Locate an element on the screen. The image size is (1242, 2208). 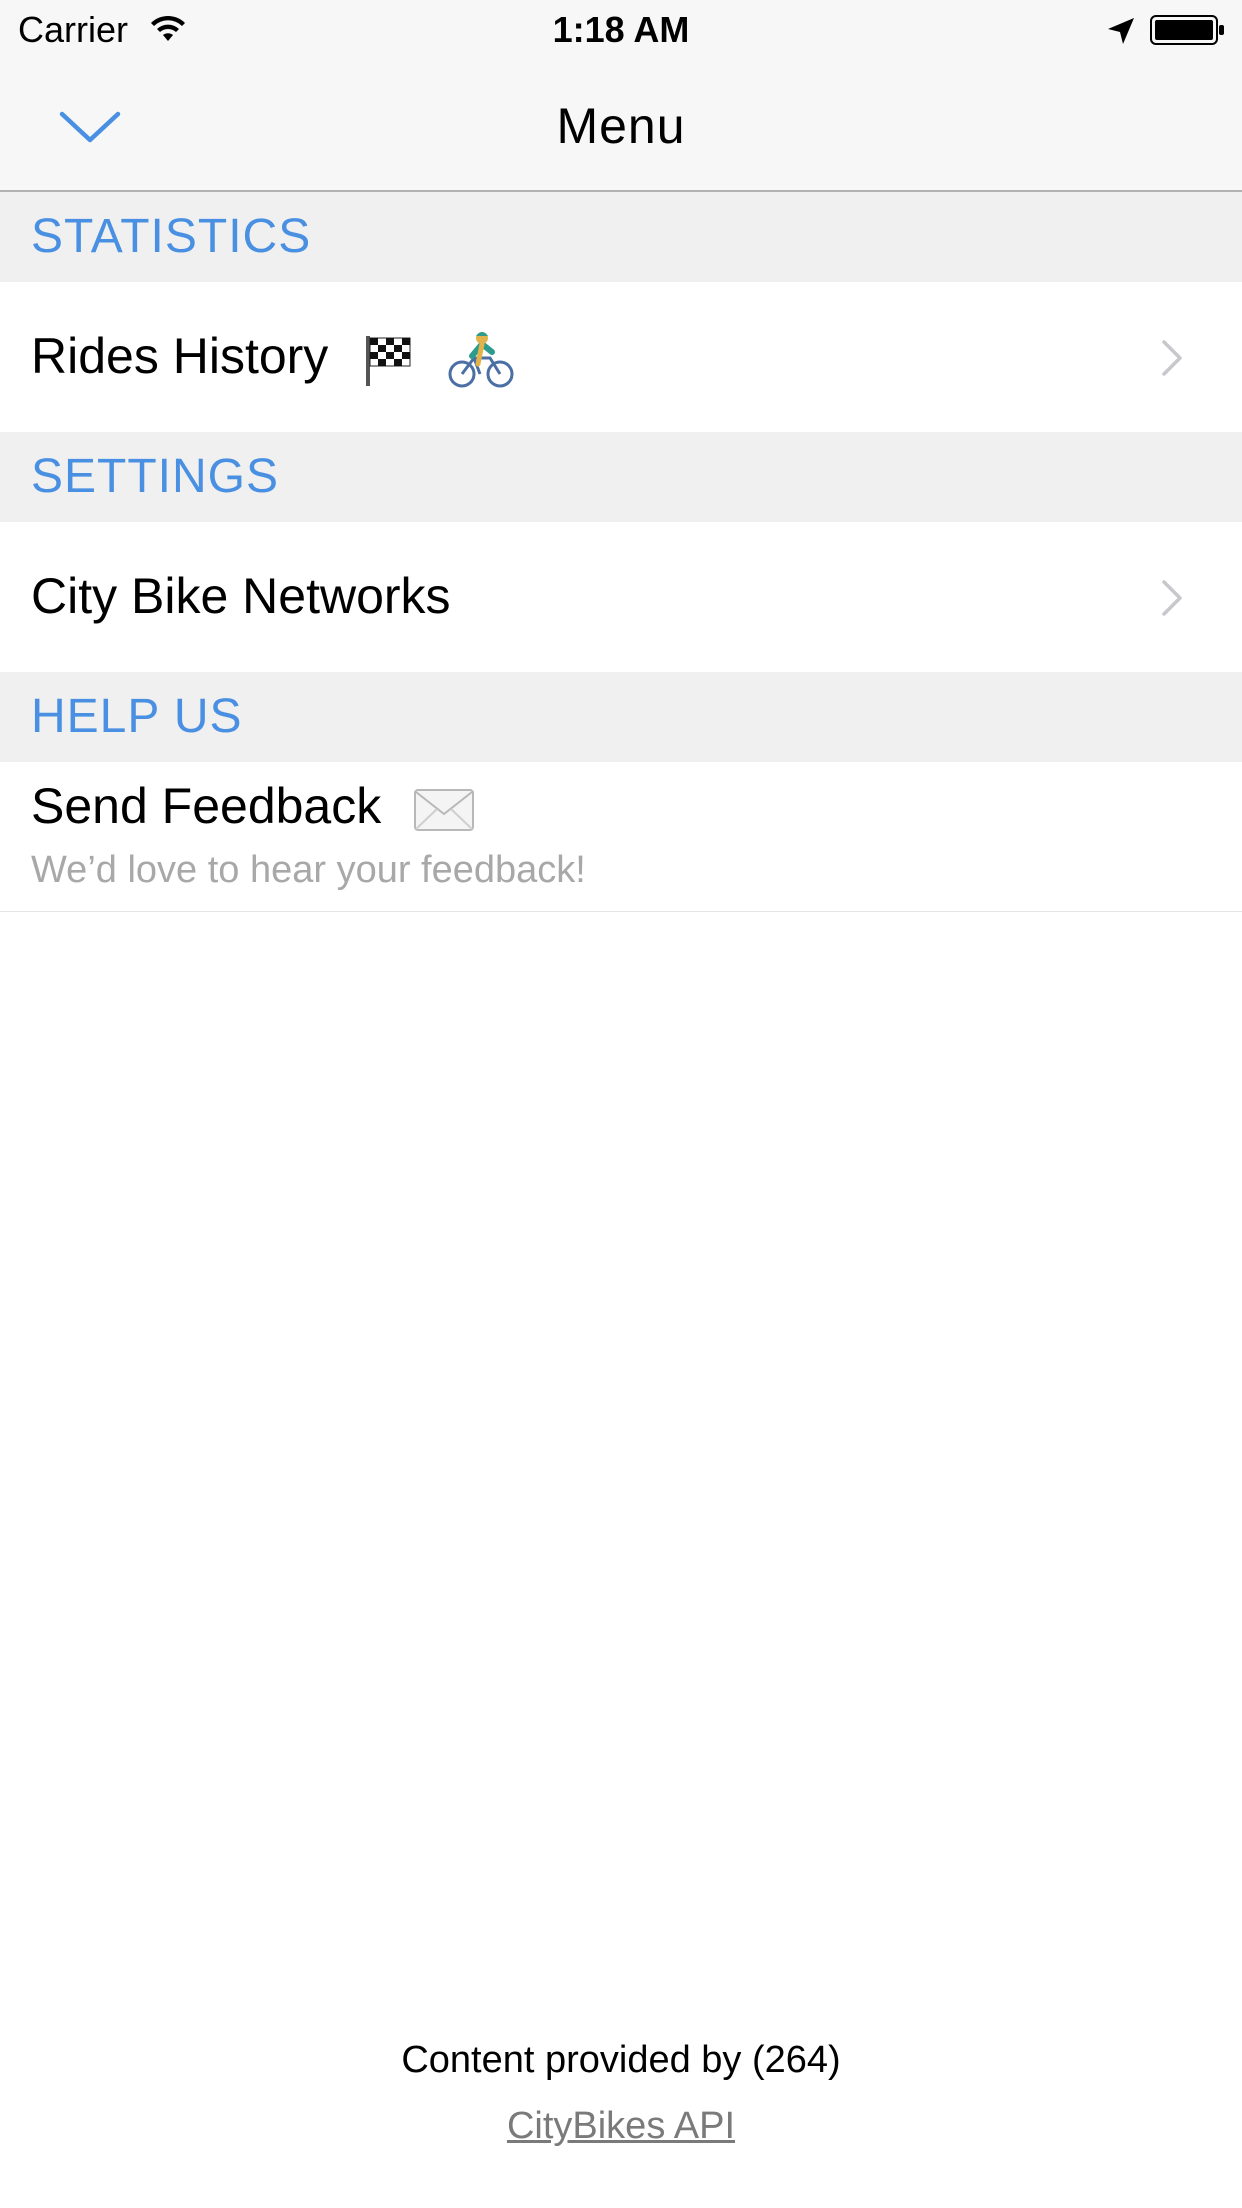
send-feedback-subtitle: We’d love to hear your feedback! is located at coordinates (308, 870).